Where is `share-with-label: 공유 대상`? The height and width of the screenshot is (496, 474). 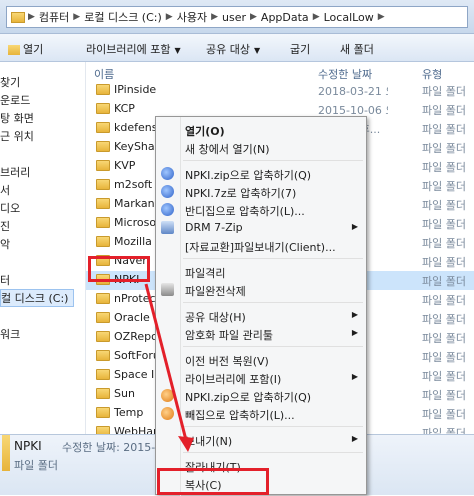 share-with-label: 공유 대상 is located at coordinates (228, 49).